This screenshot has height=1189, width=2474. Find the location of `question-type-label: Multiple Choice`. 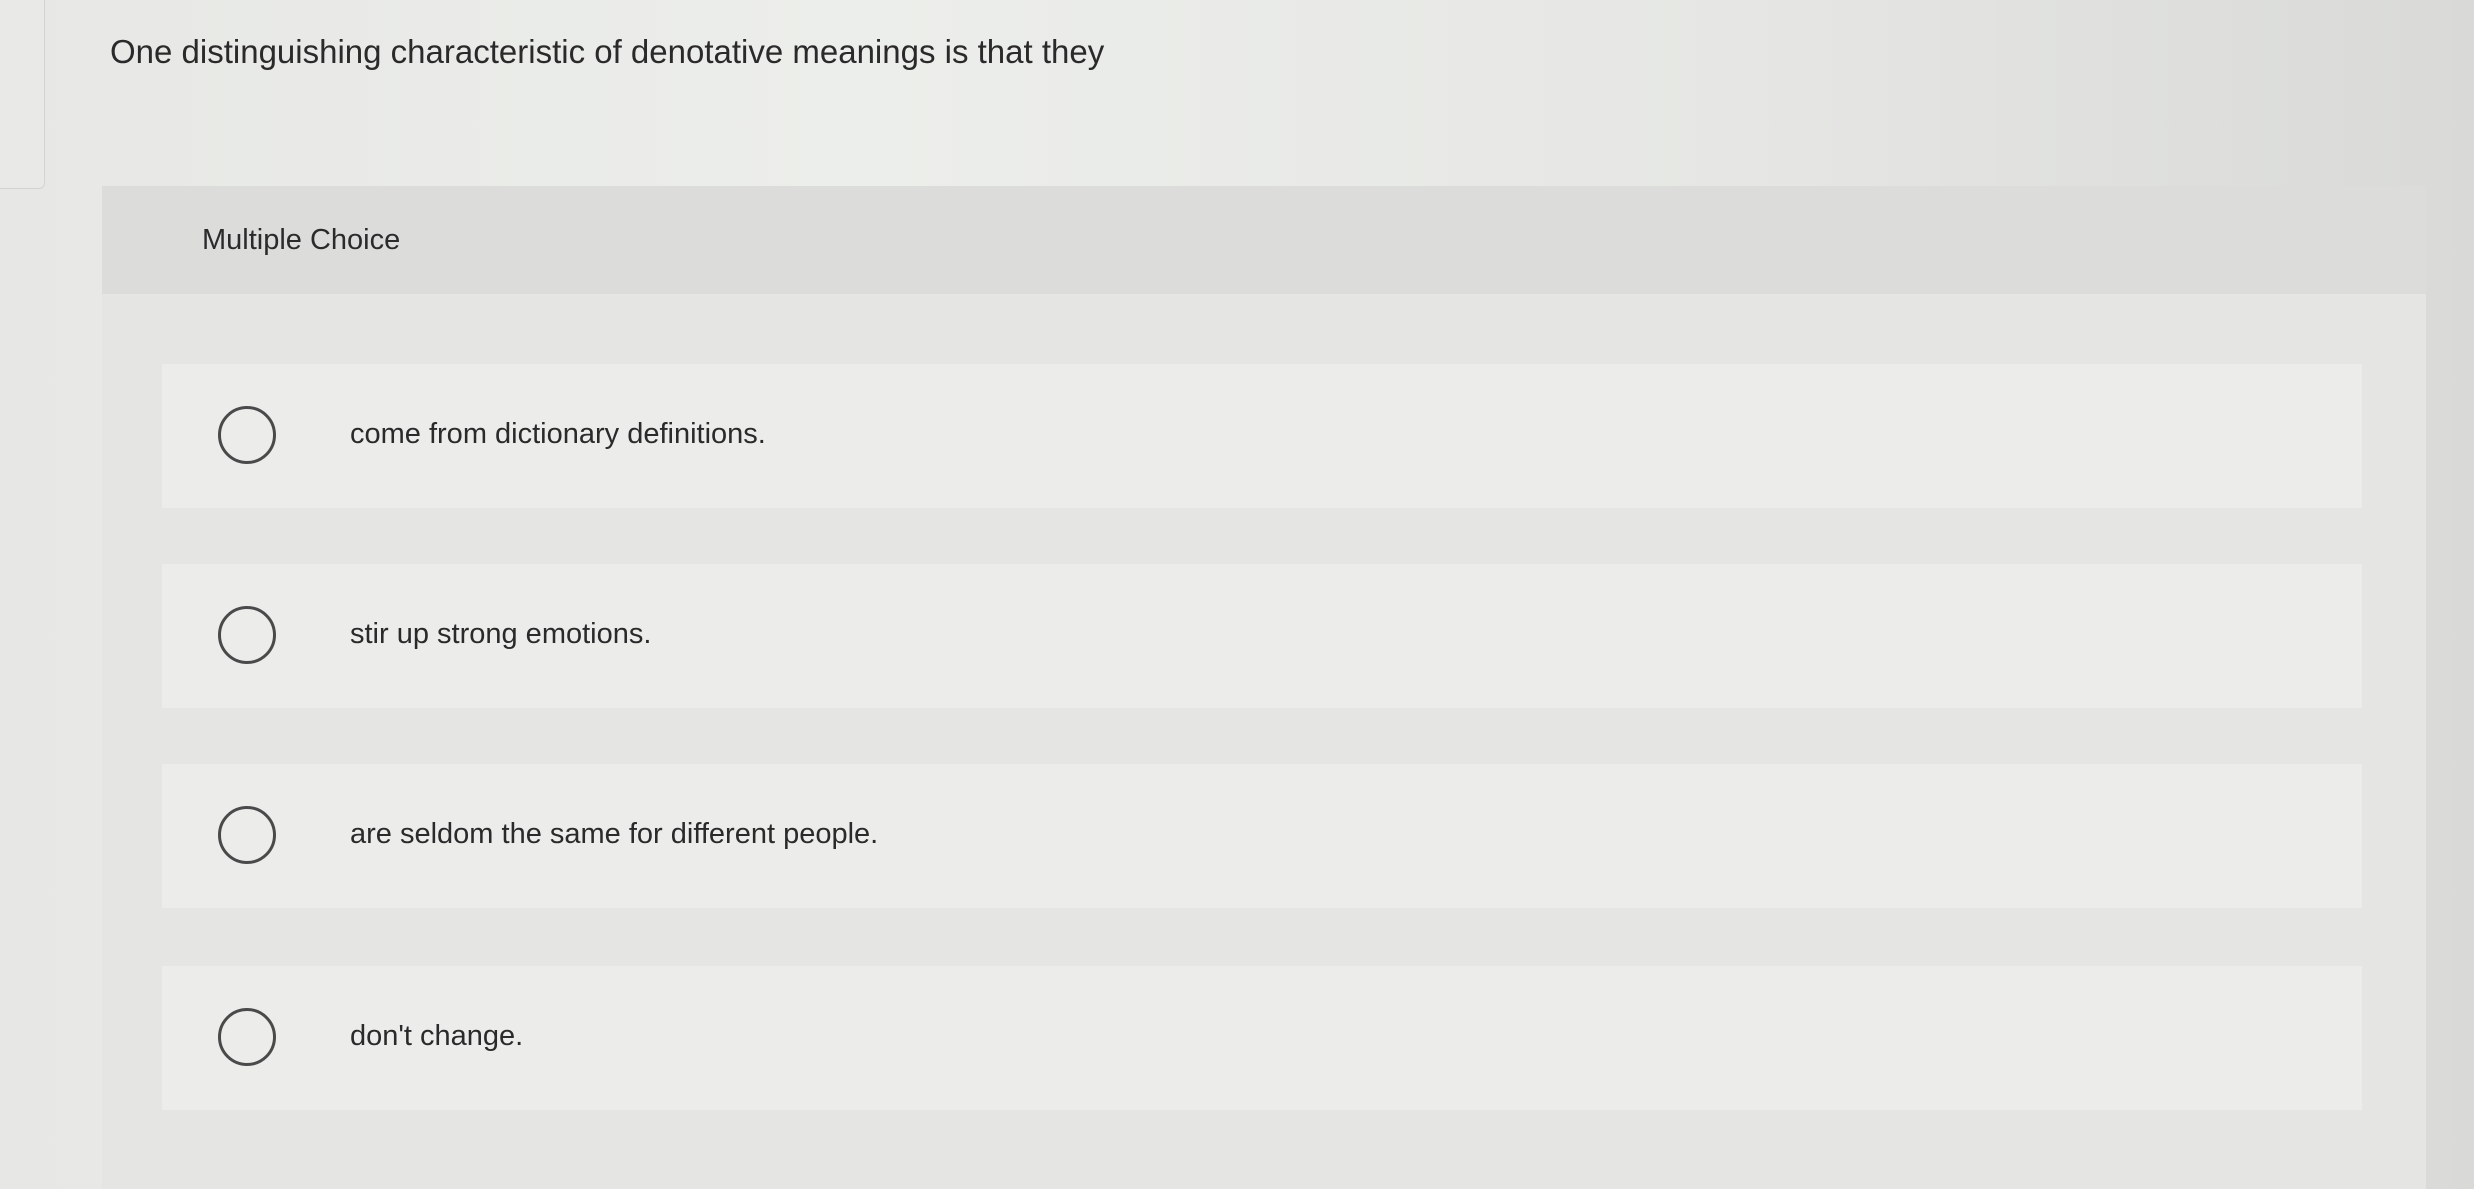

question-type-label: Multiple Choice is located at coordinates (301, 240).